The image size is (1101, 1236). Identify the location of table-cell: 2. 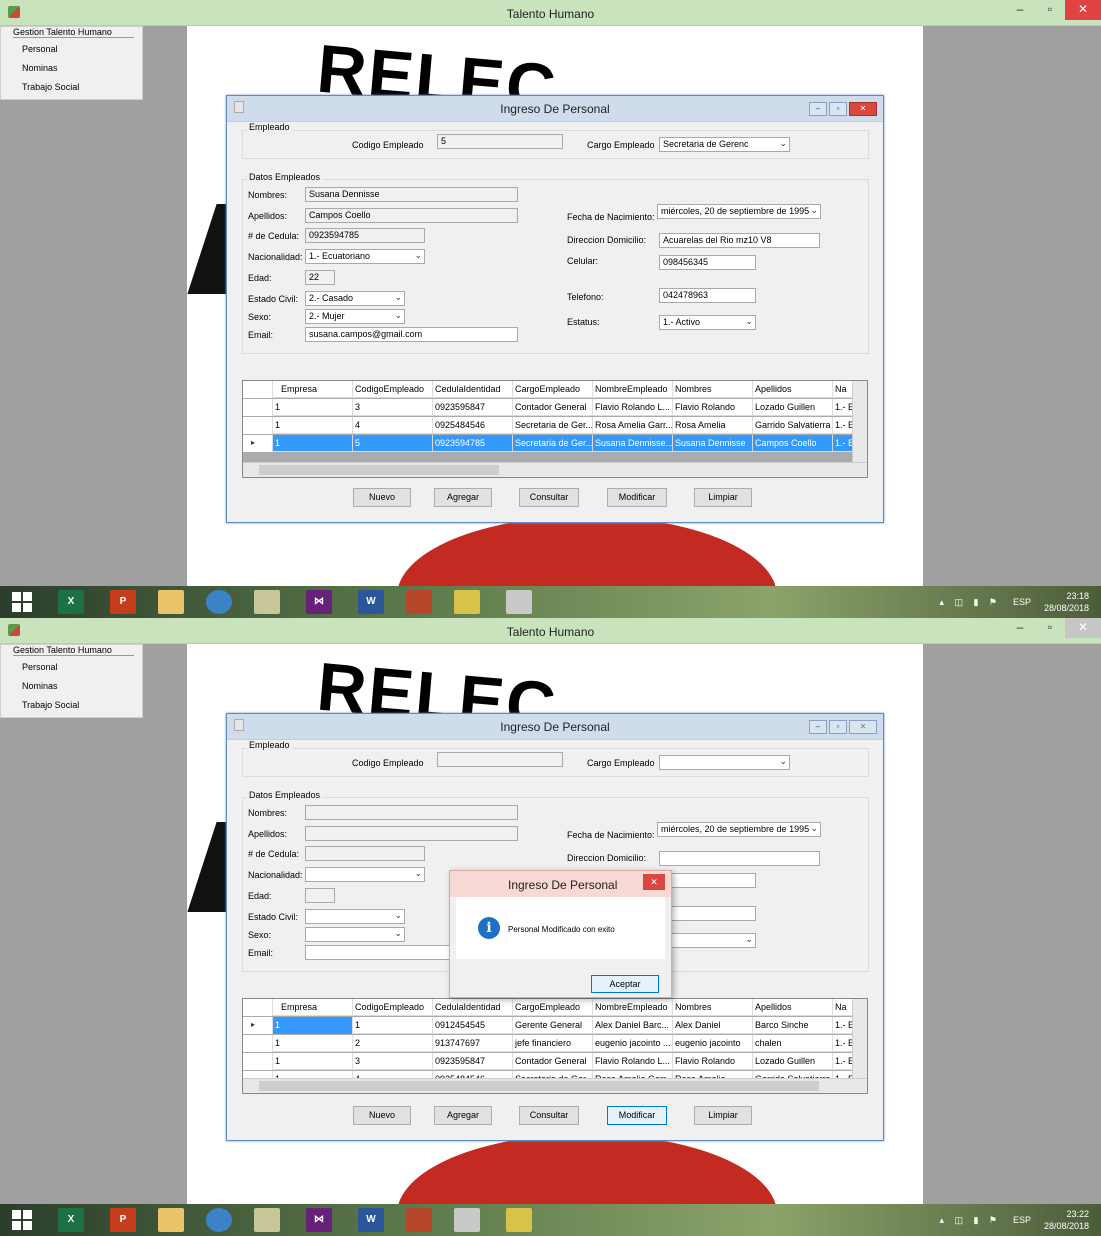
(393, 1043).